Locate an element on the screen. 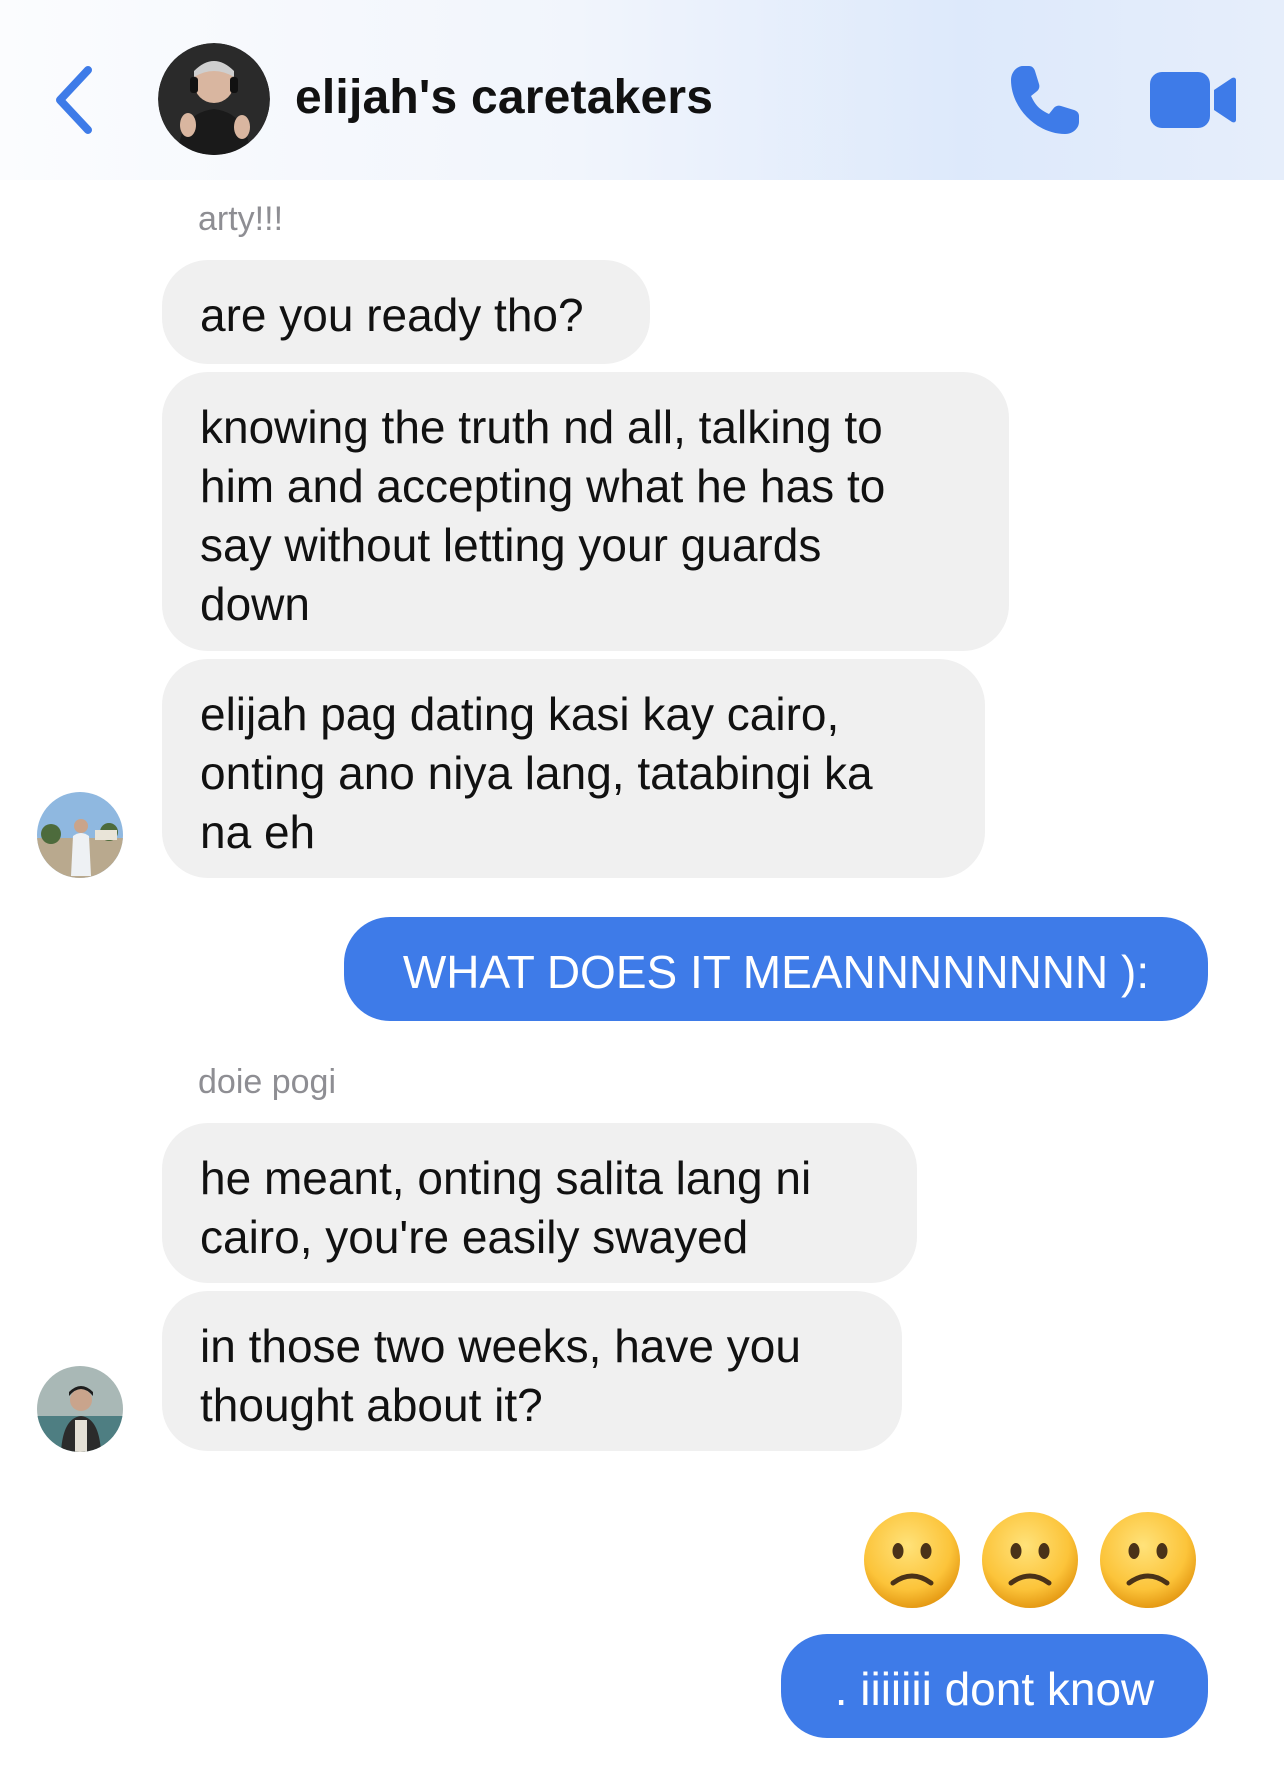  chevron-left-icon is located at coordinates (74, 100).